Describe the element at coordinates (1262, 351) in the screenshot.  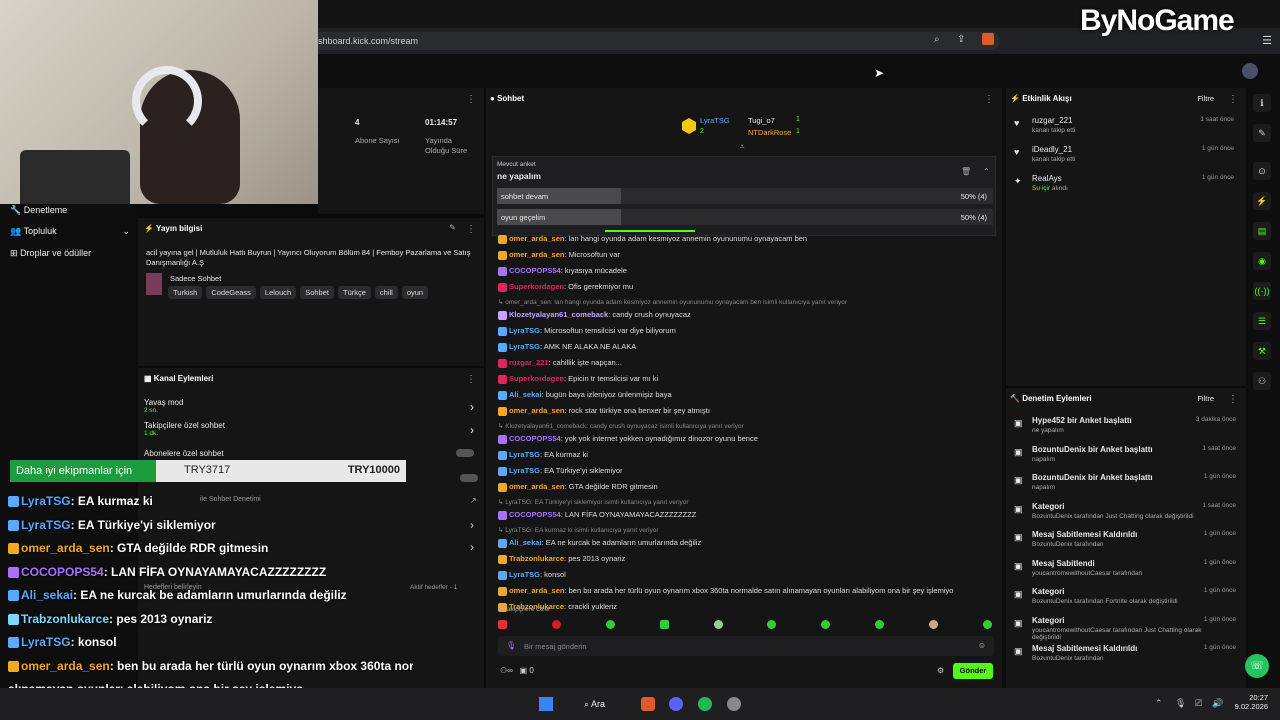
I see `hammer-icon: ⚒` at that location.